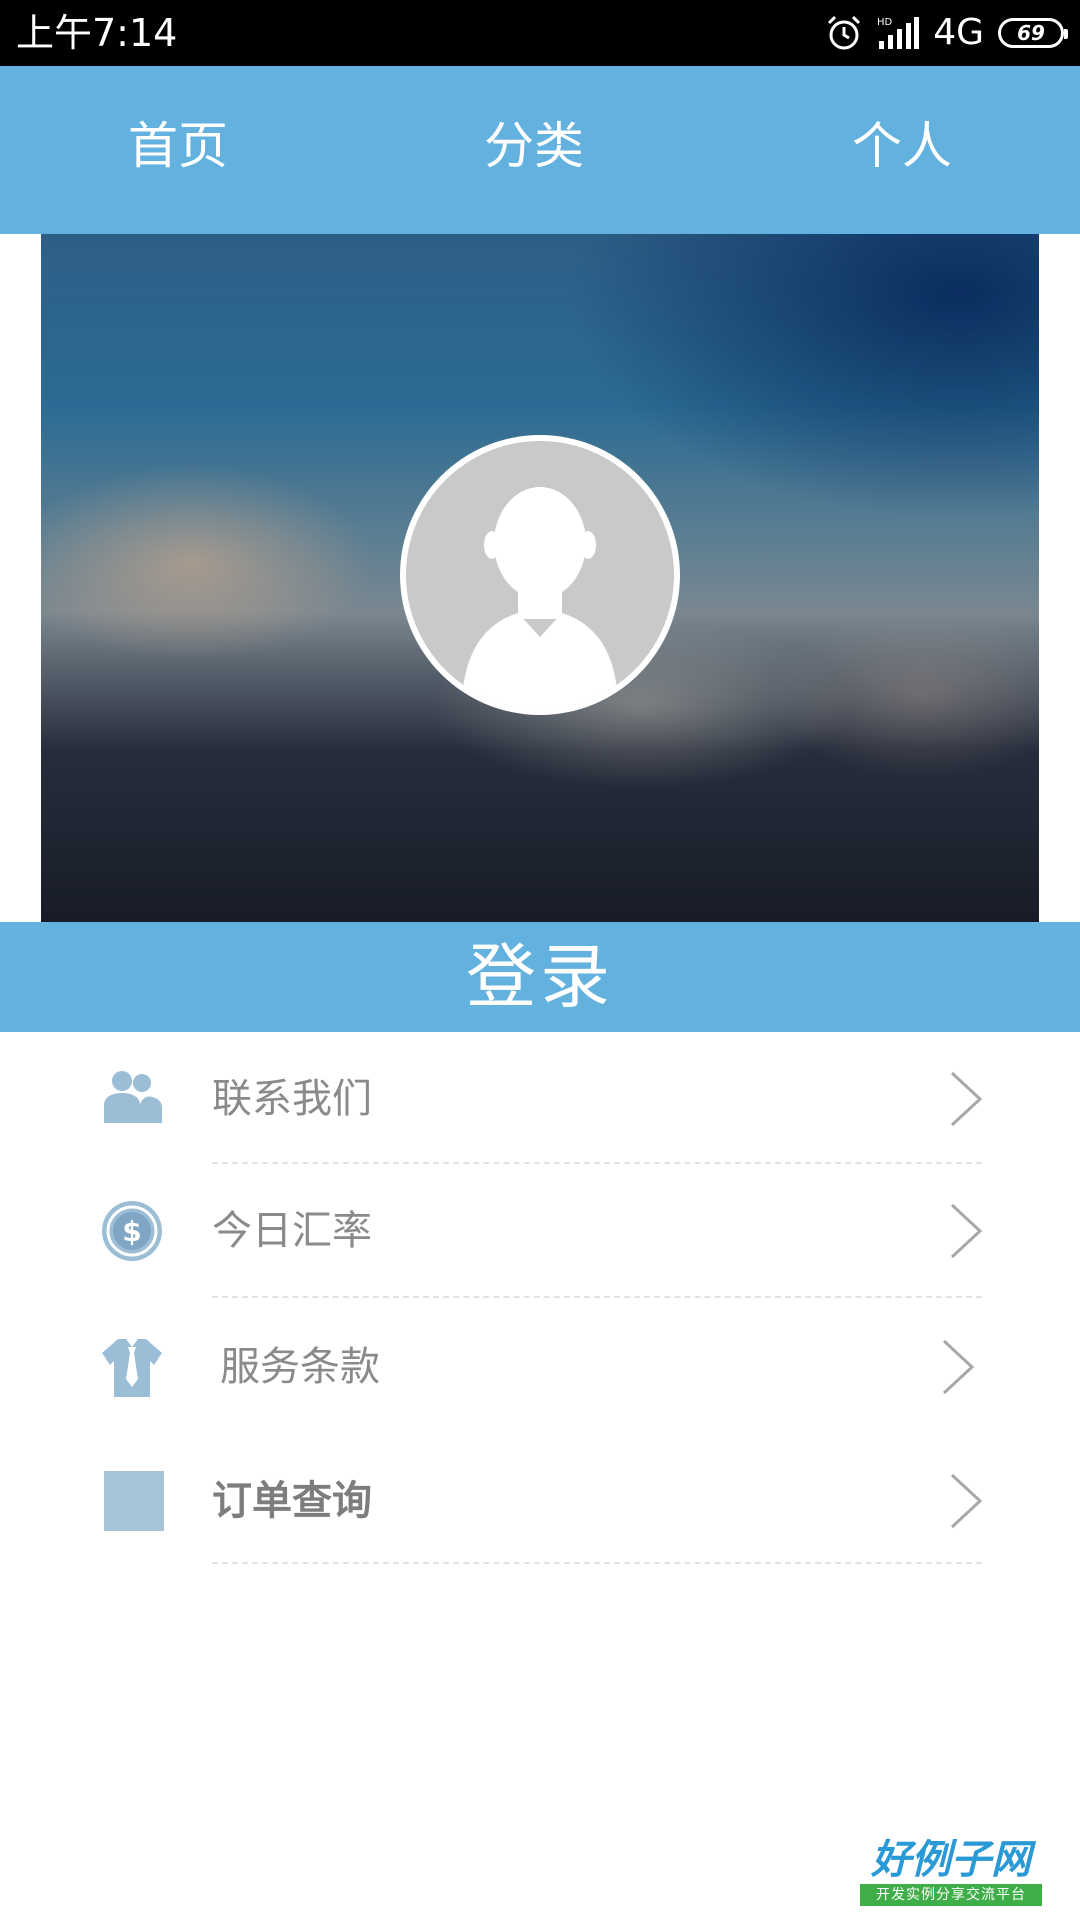  What do you see at coordinates (292, 1099) in the screenshot?
I see `menu-label-contact-us: 联系我们` at bounding box center [292, 1099].